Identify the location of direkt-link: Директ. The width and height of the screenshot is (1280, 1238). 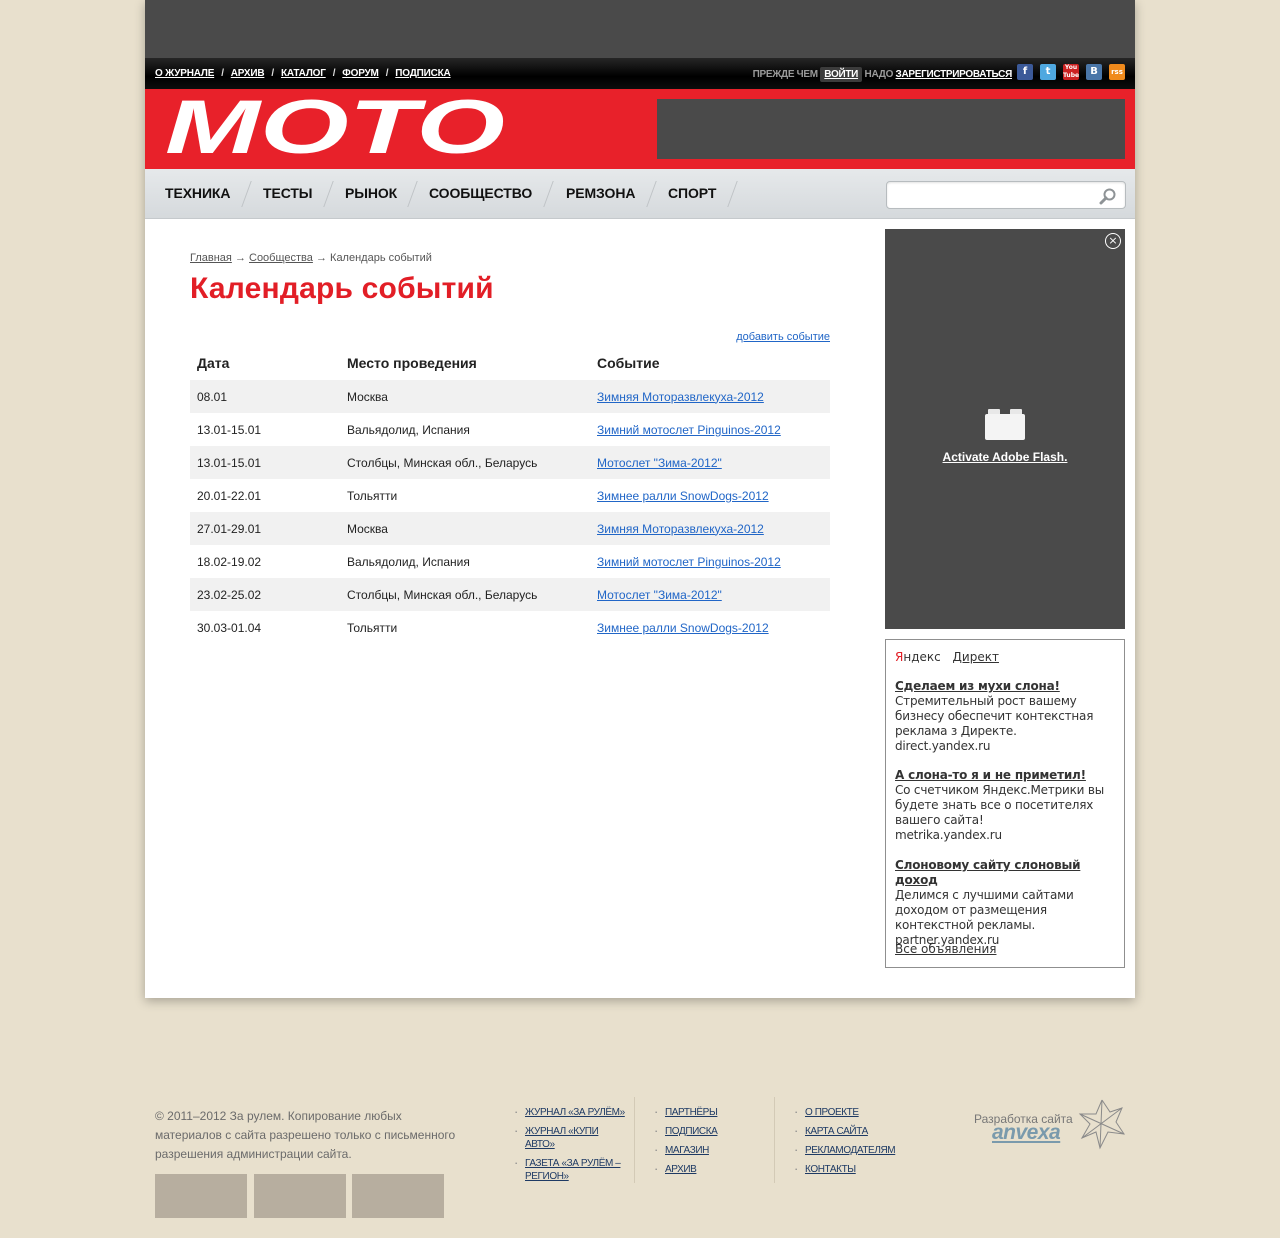
(976, 657).